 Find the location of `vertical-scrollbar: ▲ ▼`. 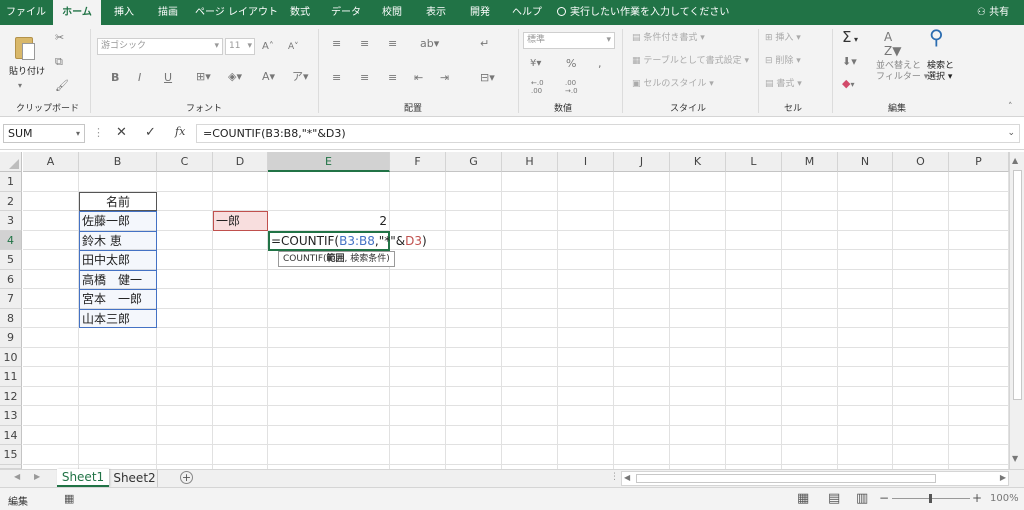

vertical-scrollbar: ▲ ▼ is located at coordinates (1016, 310).